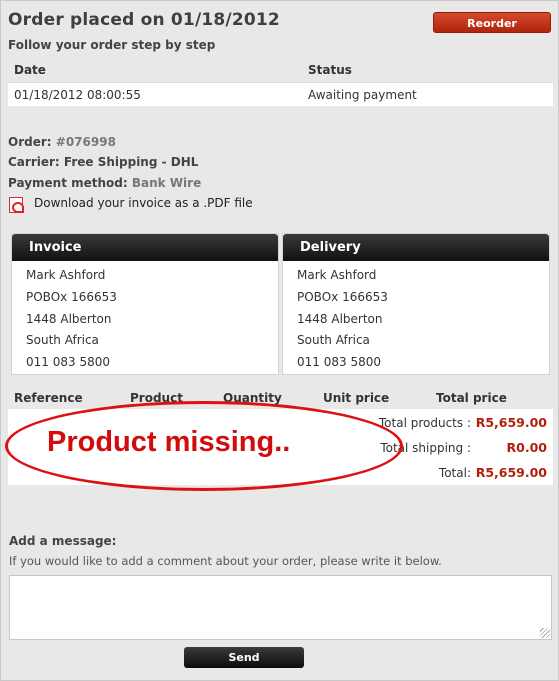 The height and width of the screenshot is (681, 559). Describe the element at coordinates (424, 423) in the screenshot. I see `total-products-label: Total products :` at that location.